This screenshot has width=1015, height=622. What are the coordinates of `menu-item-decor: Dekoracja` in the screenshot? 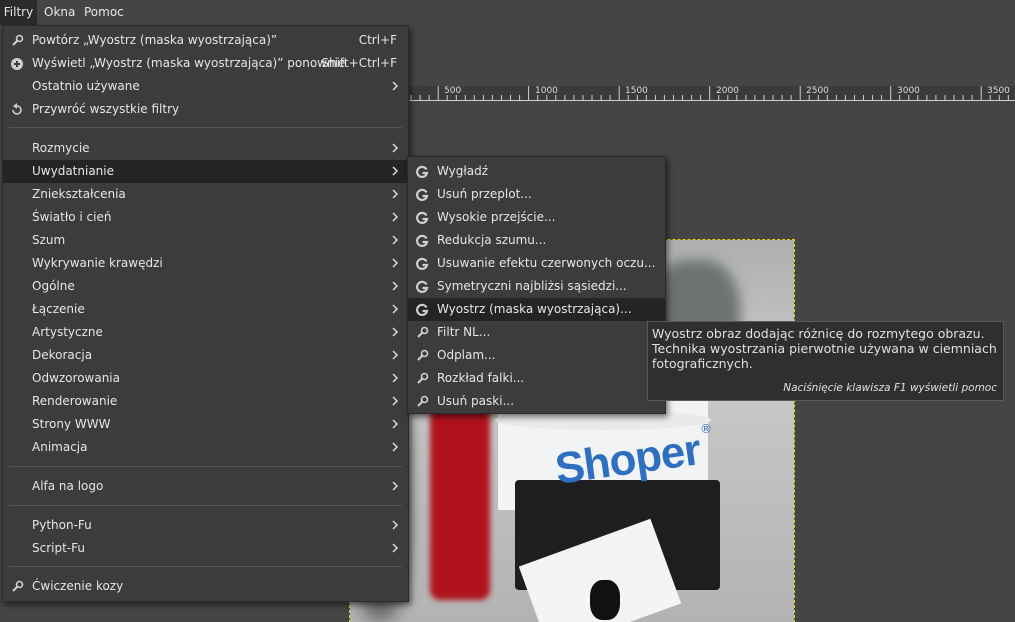 It's located at (205, 355).